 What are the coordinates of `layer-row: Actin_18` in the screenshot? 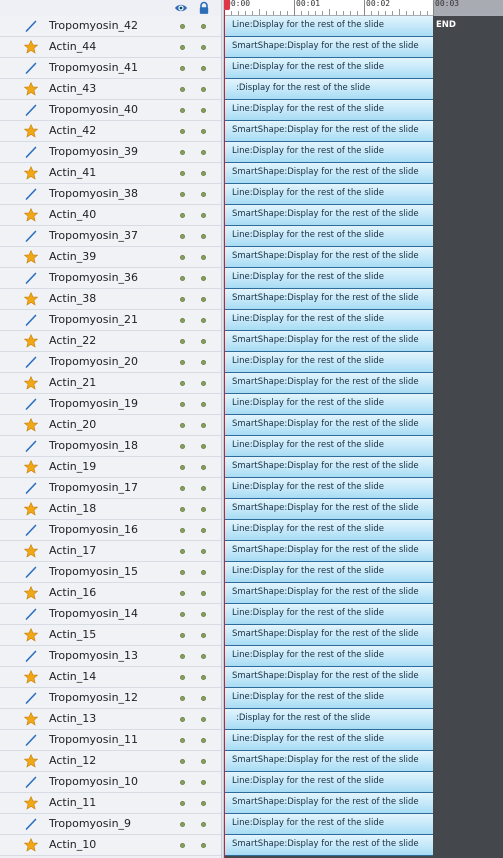 It's located at (110, 509).